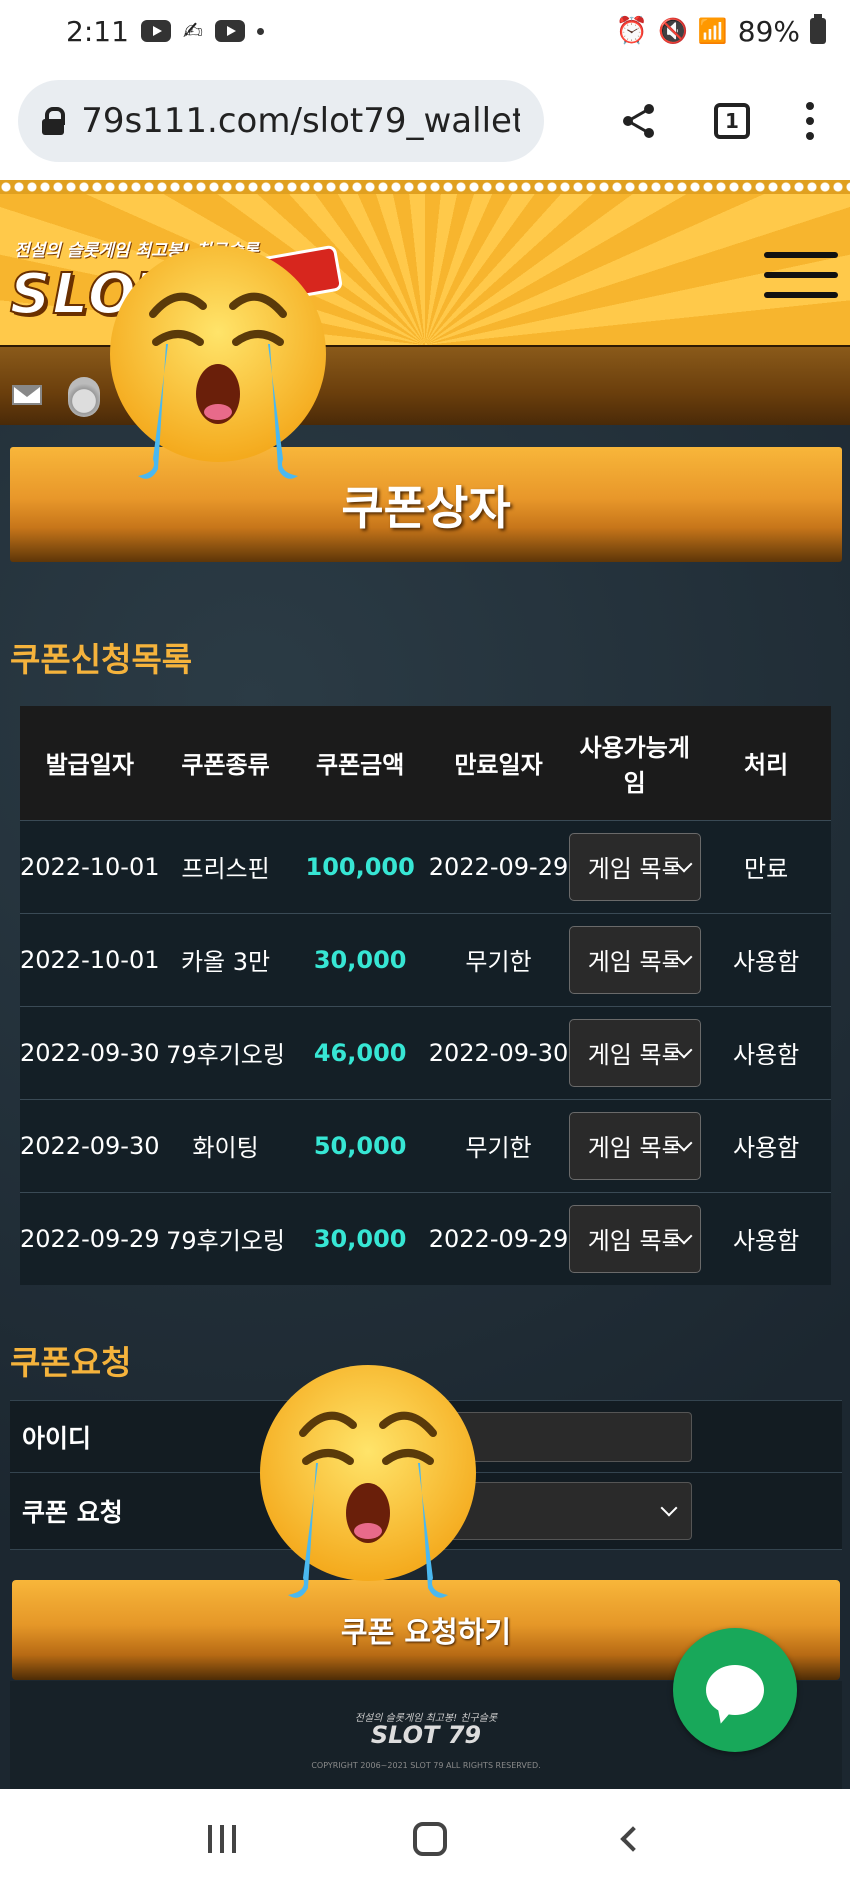  Describe the element at coordinates (818, 29) in the screenshot. I see `battery-icon` at that location.